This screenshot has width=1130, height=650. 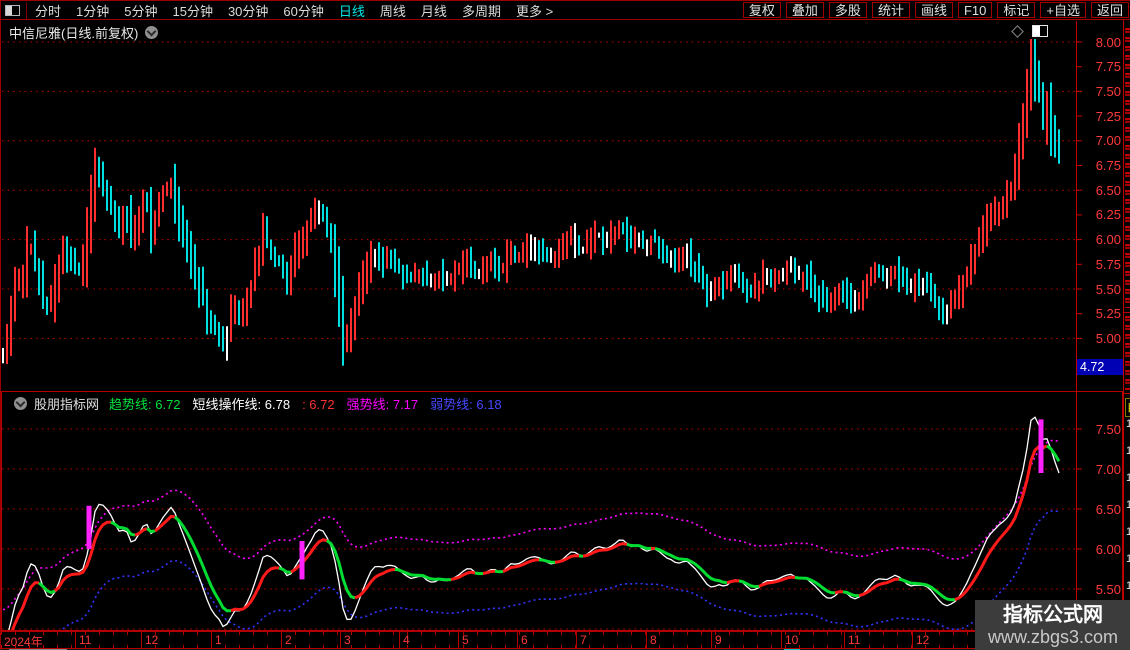 I want to click on period-tab-更多 >: 更多 >, so click(x=534, y=10).